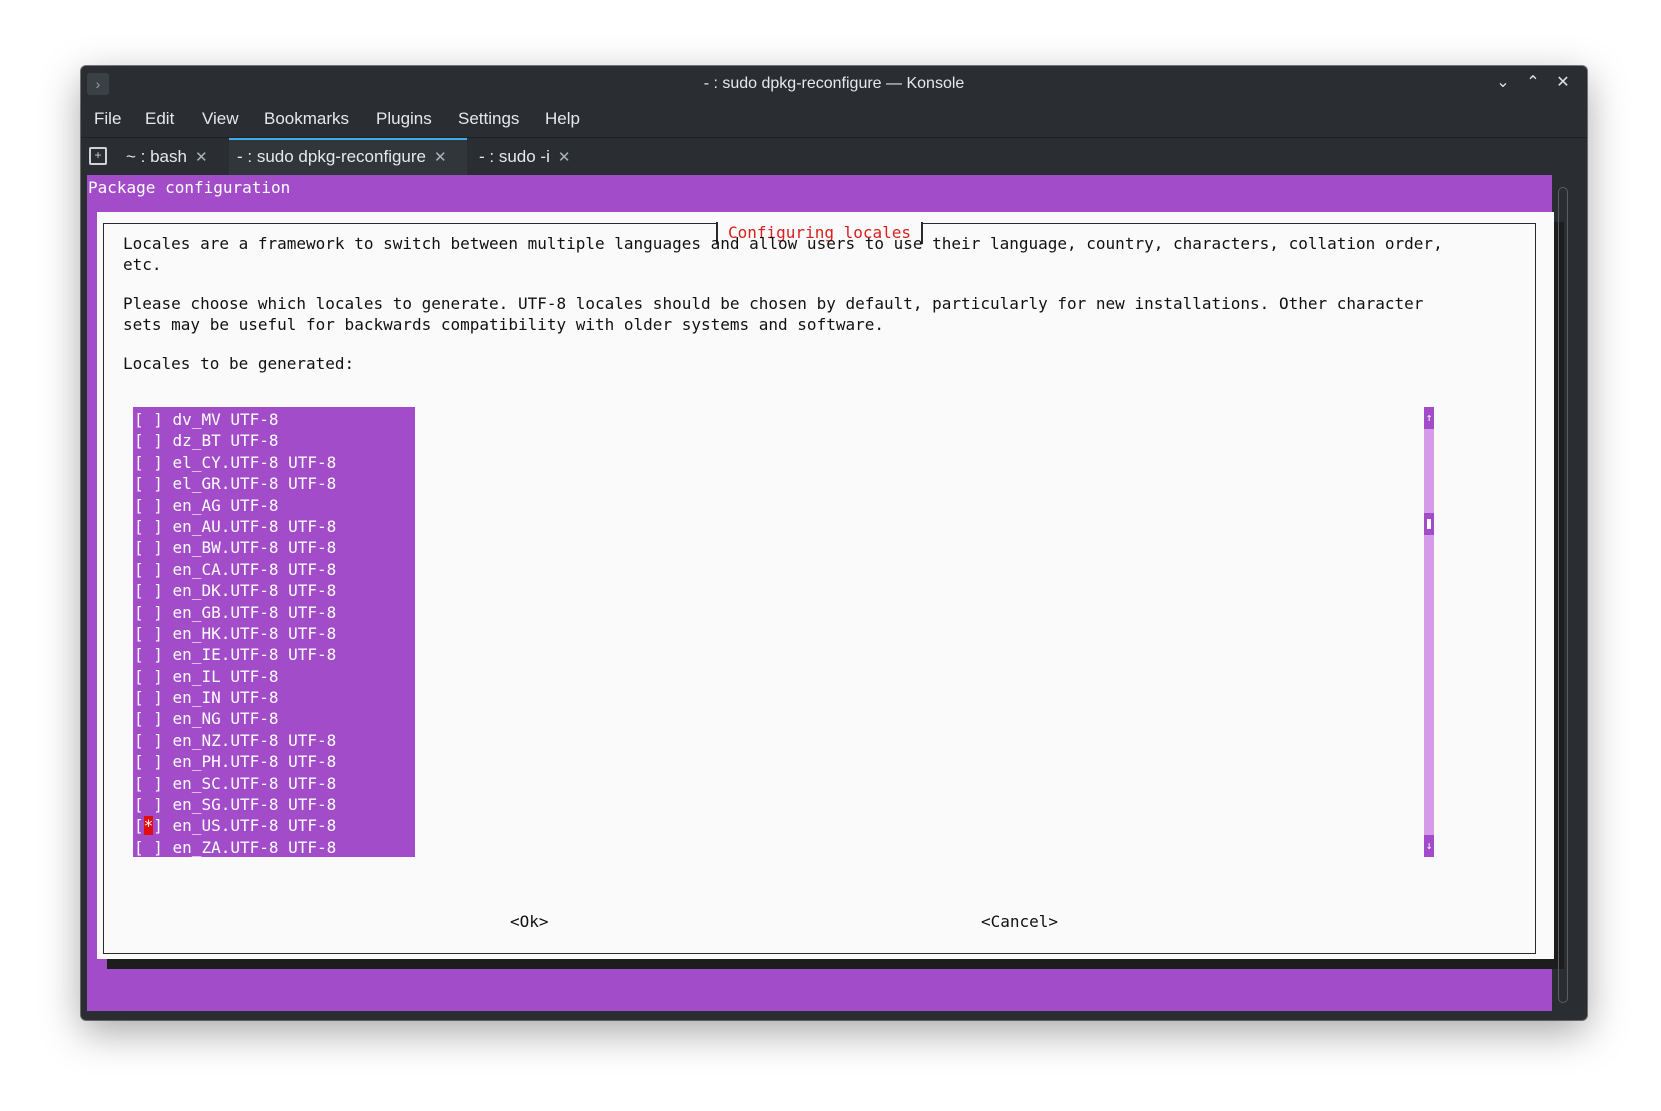 The width and height of the screenshot is (1661, 1111). I want to click on locale-name: en_AG UTF-8, so click(225, 505).